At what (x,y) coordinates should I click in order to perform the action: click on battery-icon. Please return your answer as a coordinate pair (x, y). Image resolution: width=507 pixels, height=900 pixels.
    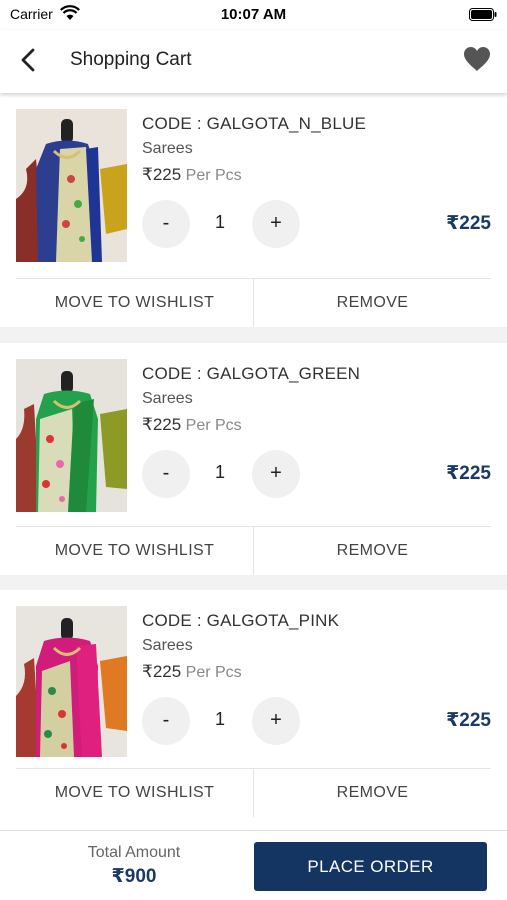
    Looking at the image, I should click on (483, 14).